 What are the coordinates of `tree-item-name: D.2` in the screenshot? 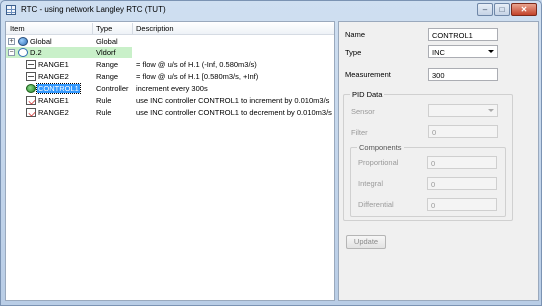 It's located at (36, 52).